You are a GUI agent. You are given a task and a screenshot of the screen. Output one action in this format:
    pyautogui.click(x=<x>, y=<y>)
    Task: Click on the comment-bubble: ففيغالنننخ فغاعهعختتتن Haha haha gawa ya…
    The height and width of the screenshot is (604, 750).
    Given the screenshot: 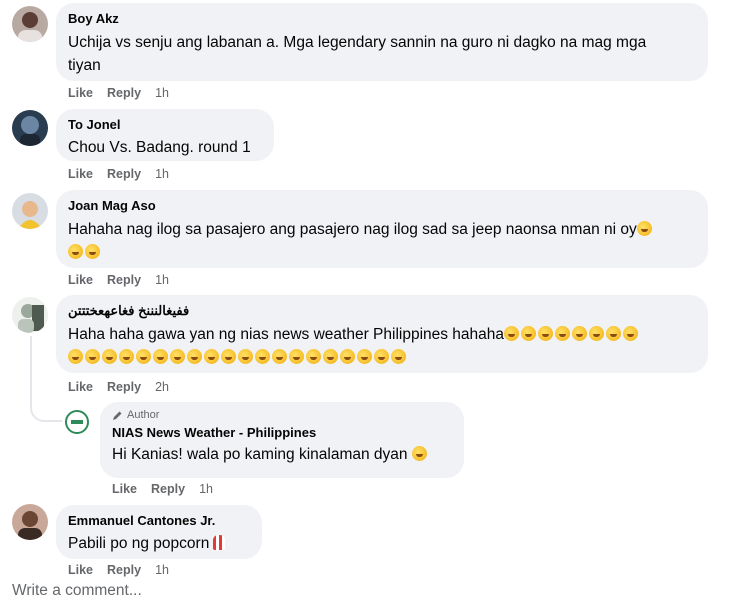 What is the action you would take?
    pyautogui.click(x=382, y=334)
    